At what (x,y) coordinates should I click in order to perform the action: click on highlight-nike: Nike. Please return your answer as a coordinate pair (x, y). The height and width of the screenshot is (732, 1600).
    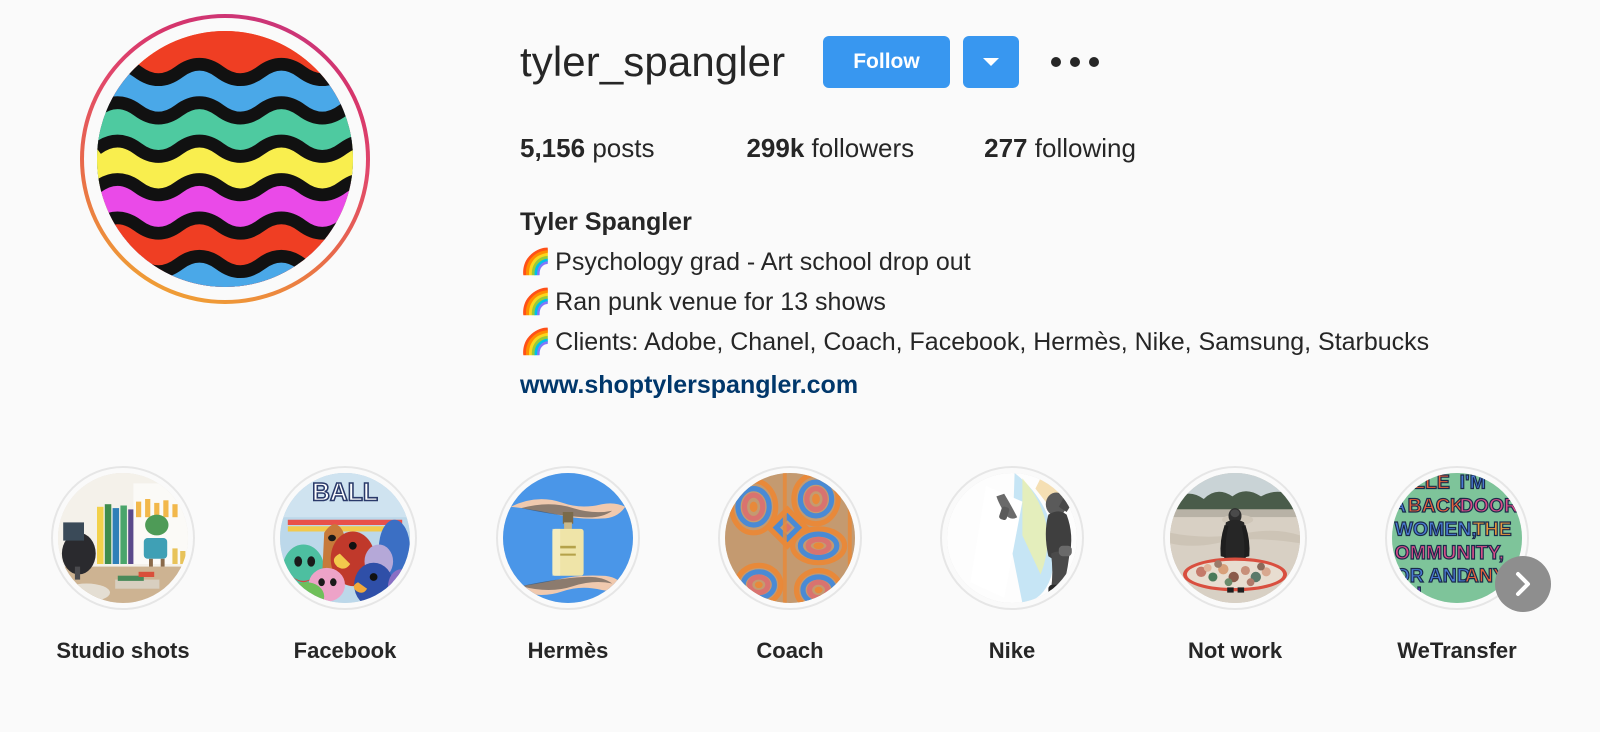
    Looking at the image, I should click on (1012, 565).